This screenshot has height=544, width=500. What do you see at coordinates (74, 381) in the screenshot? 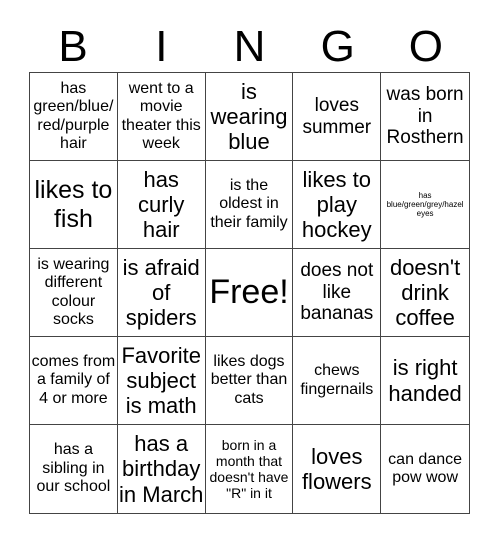
I see `bingo-cell: comes from a family of 4 or more` at bounding box center [74, 381].